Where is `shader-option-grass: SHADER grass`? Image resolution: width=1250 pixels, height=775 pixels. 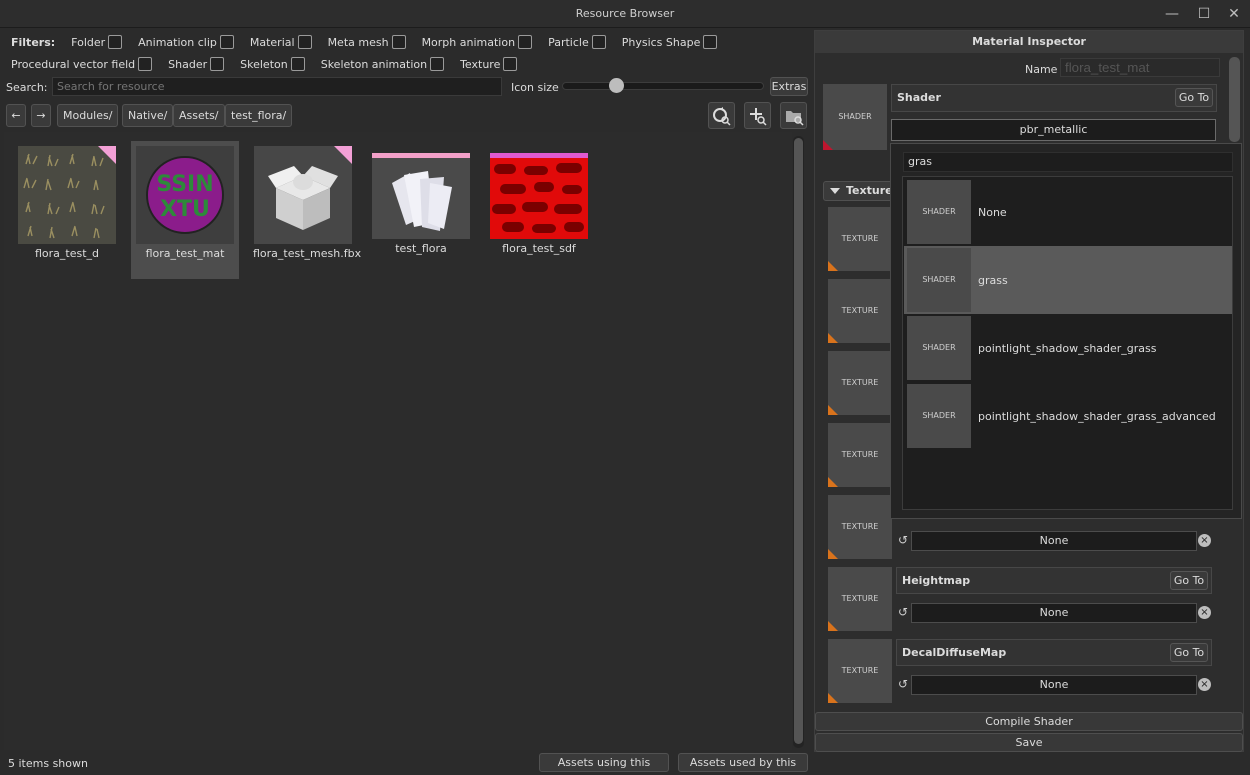 shader-option-grass: SHADER grass is located at coordinates (1068, 280).